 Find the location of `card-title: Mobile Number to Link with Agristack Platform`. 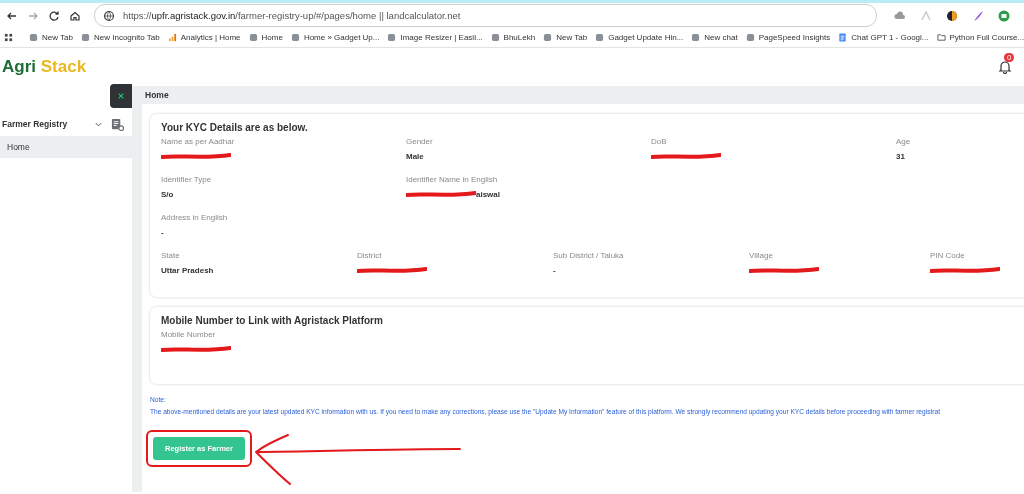

card-title: Mobile Number to Link with Agristack Platform is located at coordinates (272, 320).